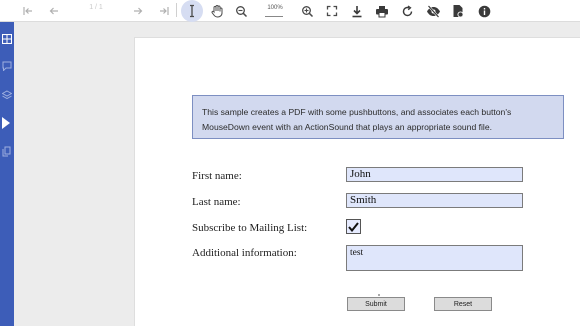 This screenshot has width=580, height=326. Describe the element at coordinates (54, 11) in the screenshot. I see `previous-page-icon` at that location.